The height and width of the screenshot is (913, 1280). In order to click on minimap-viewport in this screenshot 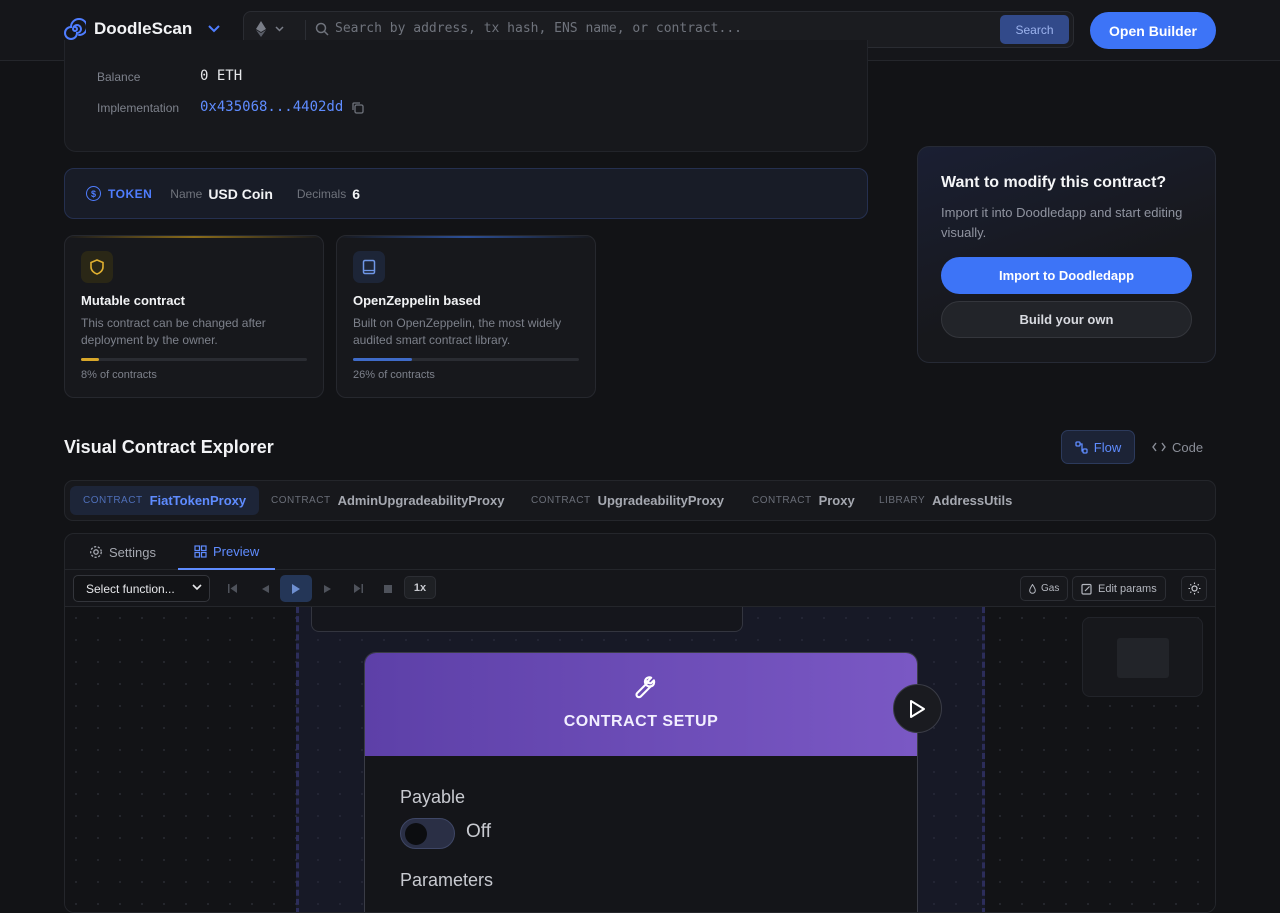, I will do `click(1143, 658)`.